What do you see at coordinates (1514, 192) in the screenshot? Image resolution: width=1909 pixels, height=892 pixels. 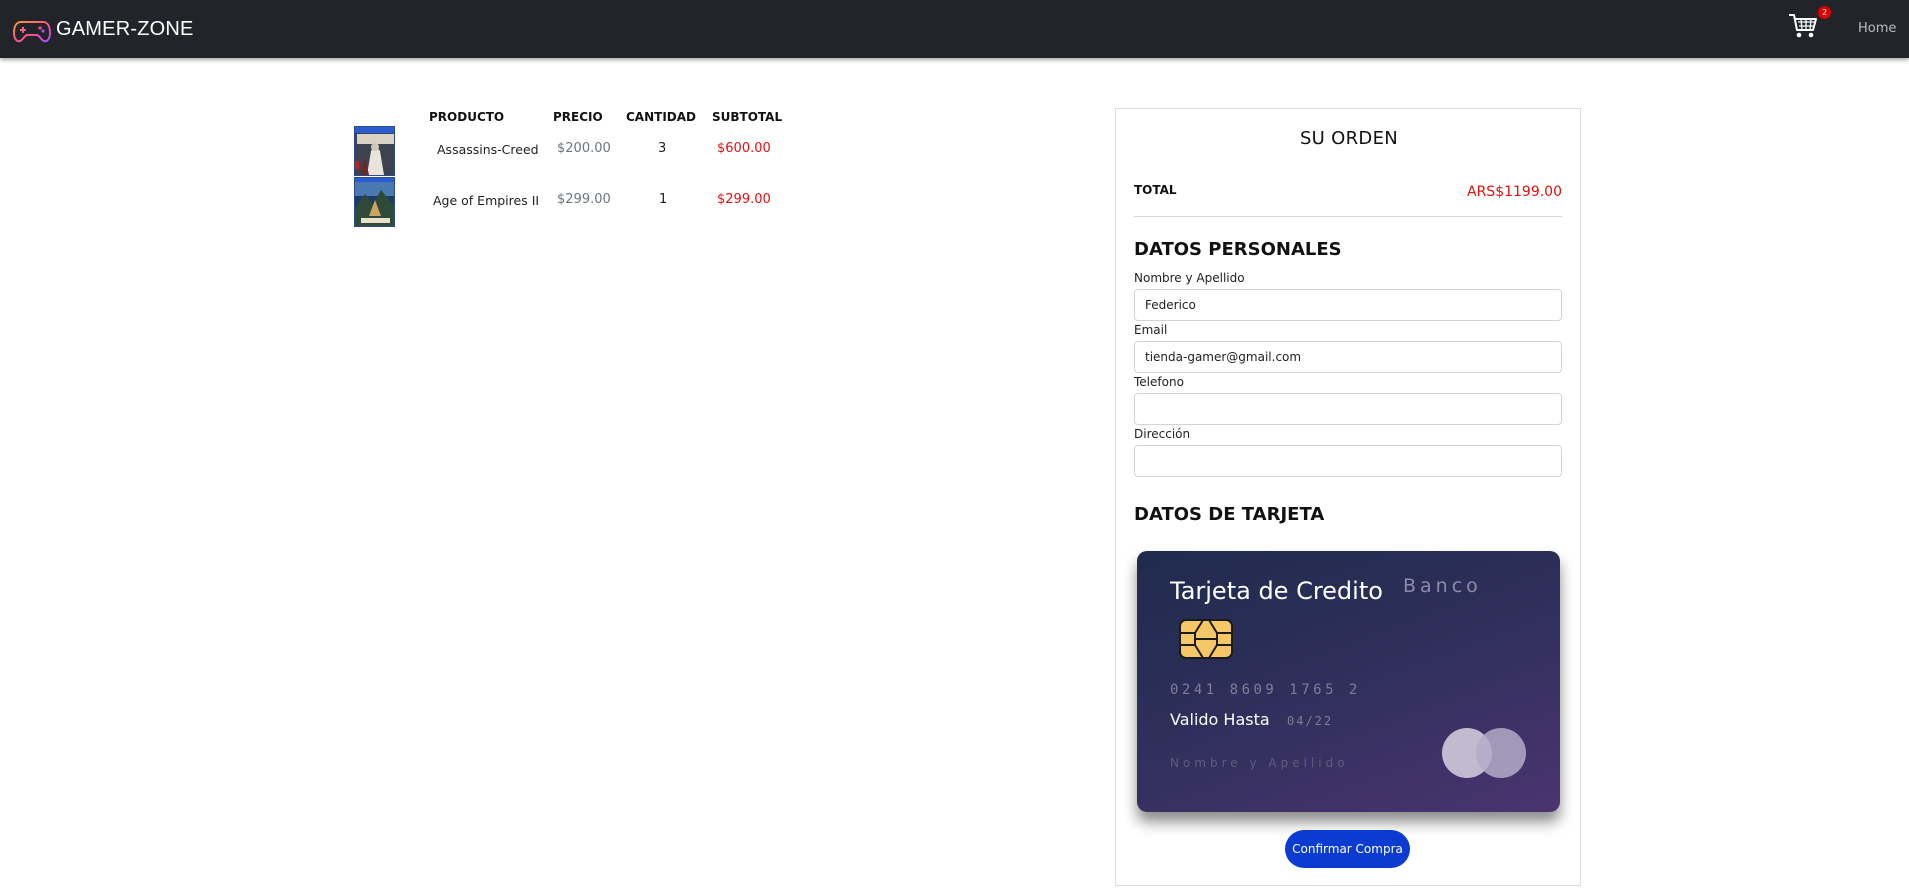 I see `total-value: ARS$1199.00` at bounding box center [1514, 192].